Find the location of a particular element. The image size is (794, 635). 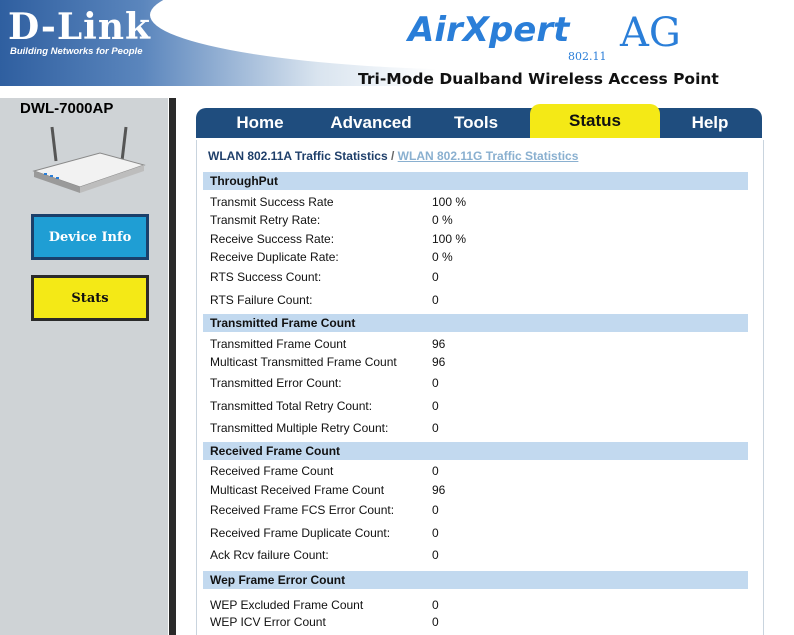

row-label: Received Frame FCS Error Count: is located at coordinates (302, 510).